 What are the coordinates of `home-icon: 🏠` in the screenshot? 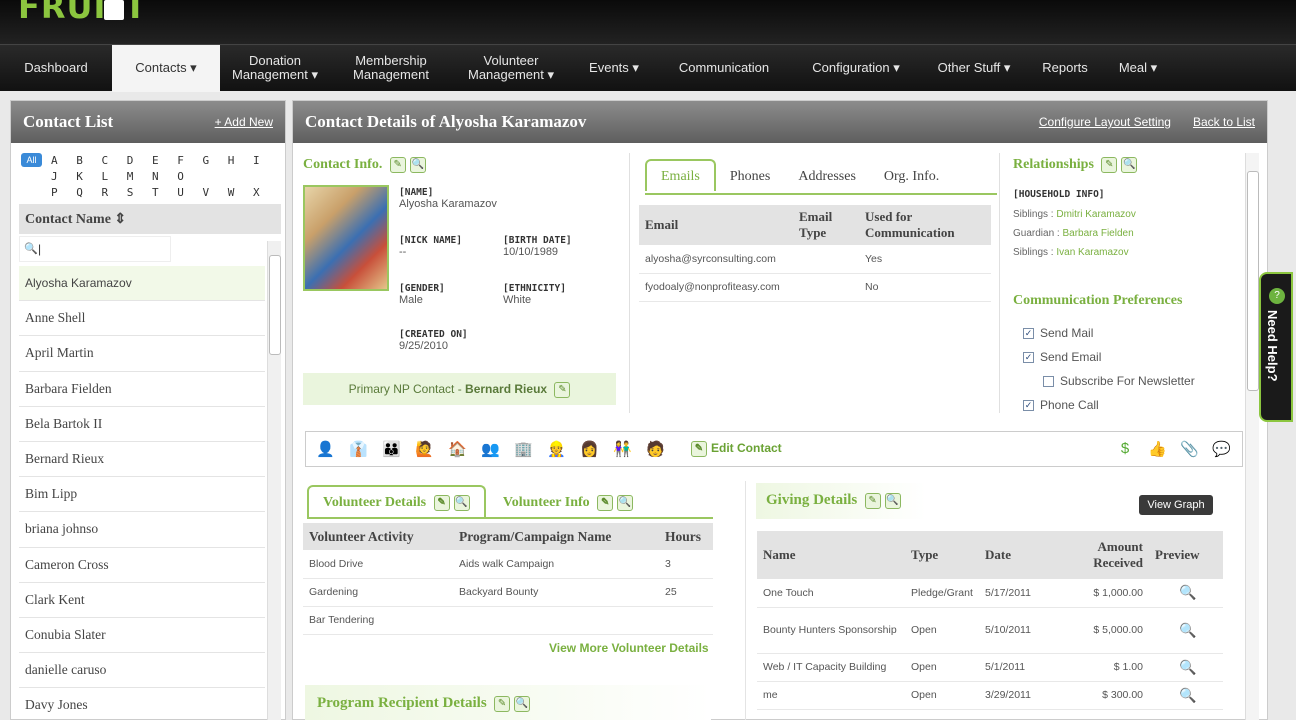 It's located at (457, 449).